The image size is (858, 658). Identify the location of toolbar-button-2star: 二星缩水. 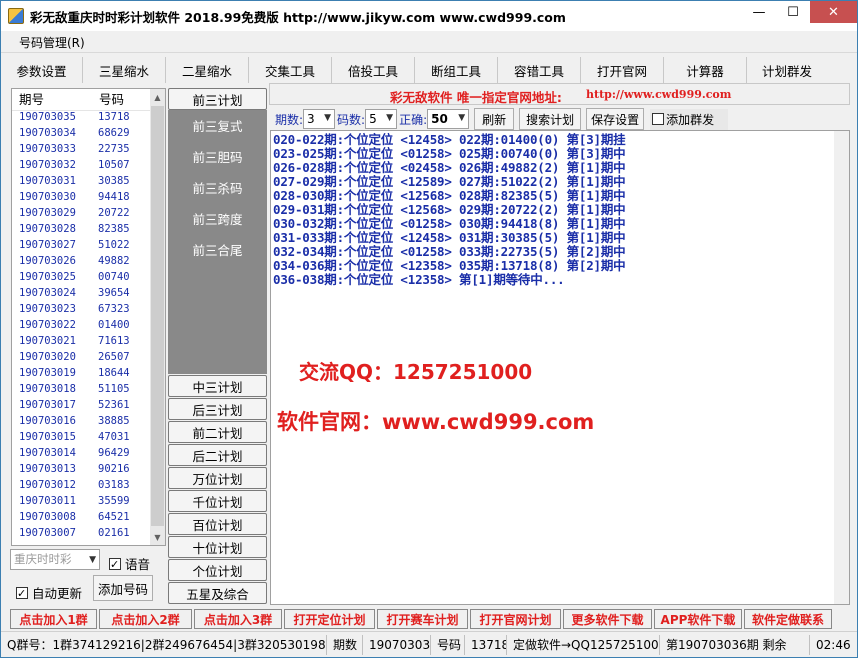
(207, 70).